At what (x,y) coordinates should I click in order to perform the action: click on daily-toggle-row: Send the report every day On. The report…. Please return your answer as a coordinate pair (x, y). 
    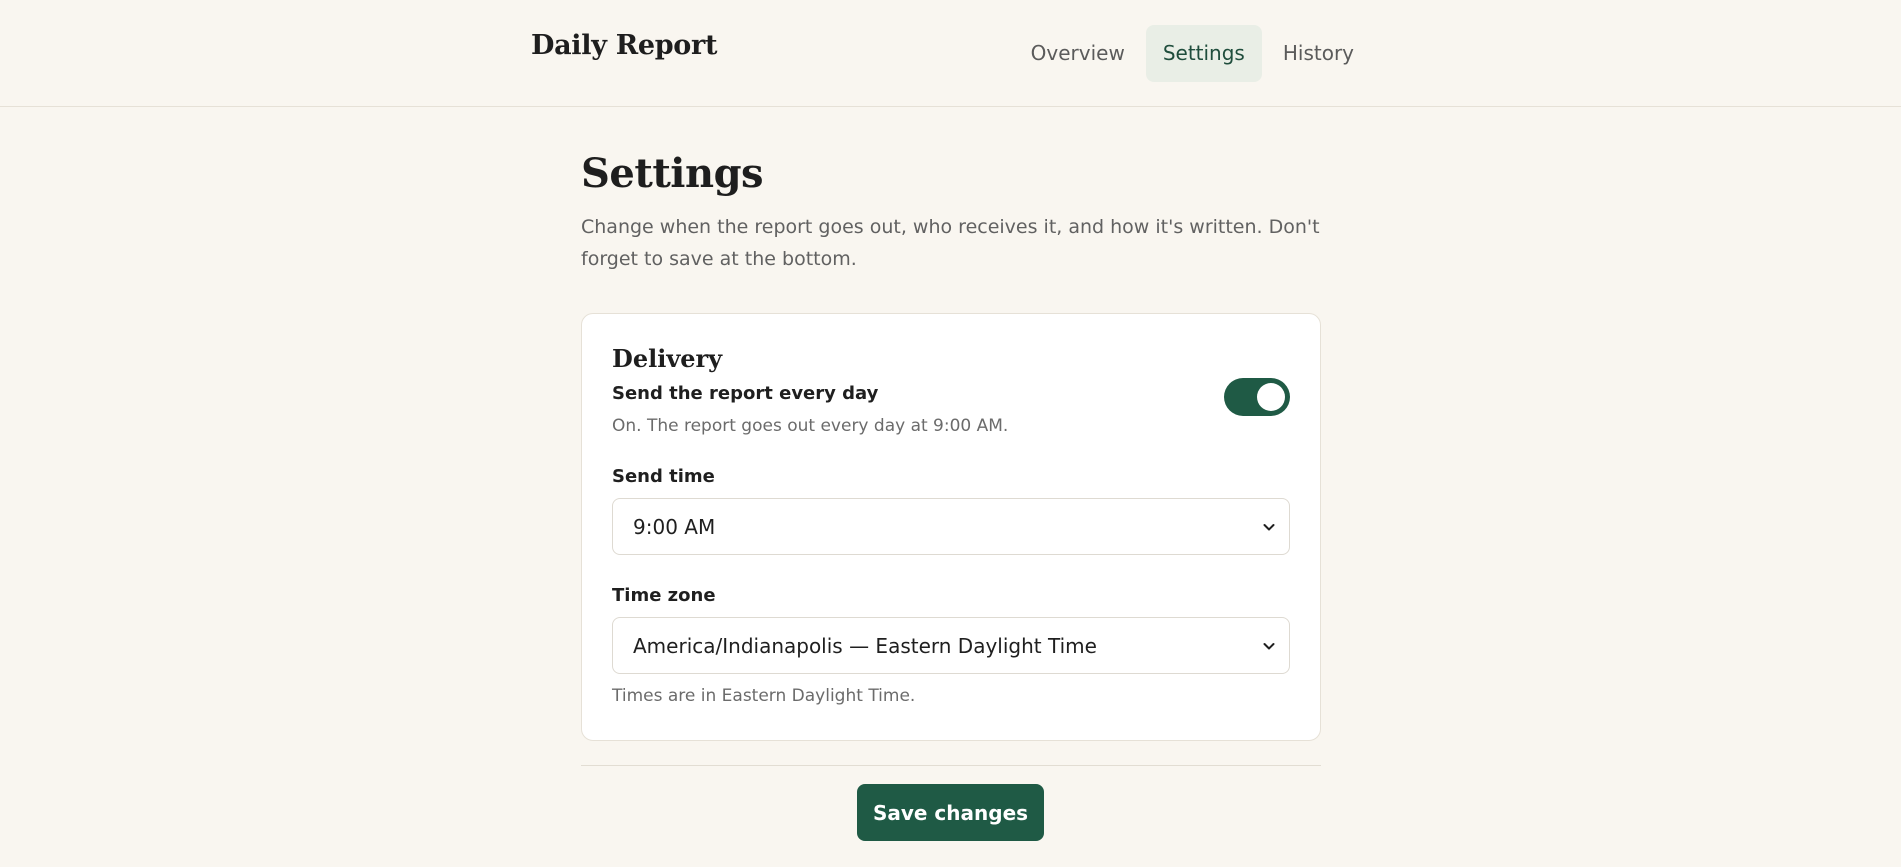
    Looking at the image, I should click on (951, 407).